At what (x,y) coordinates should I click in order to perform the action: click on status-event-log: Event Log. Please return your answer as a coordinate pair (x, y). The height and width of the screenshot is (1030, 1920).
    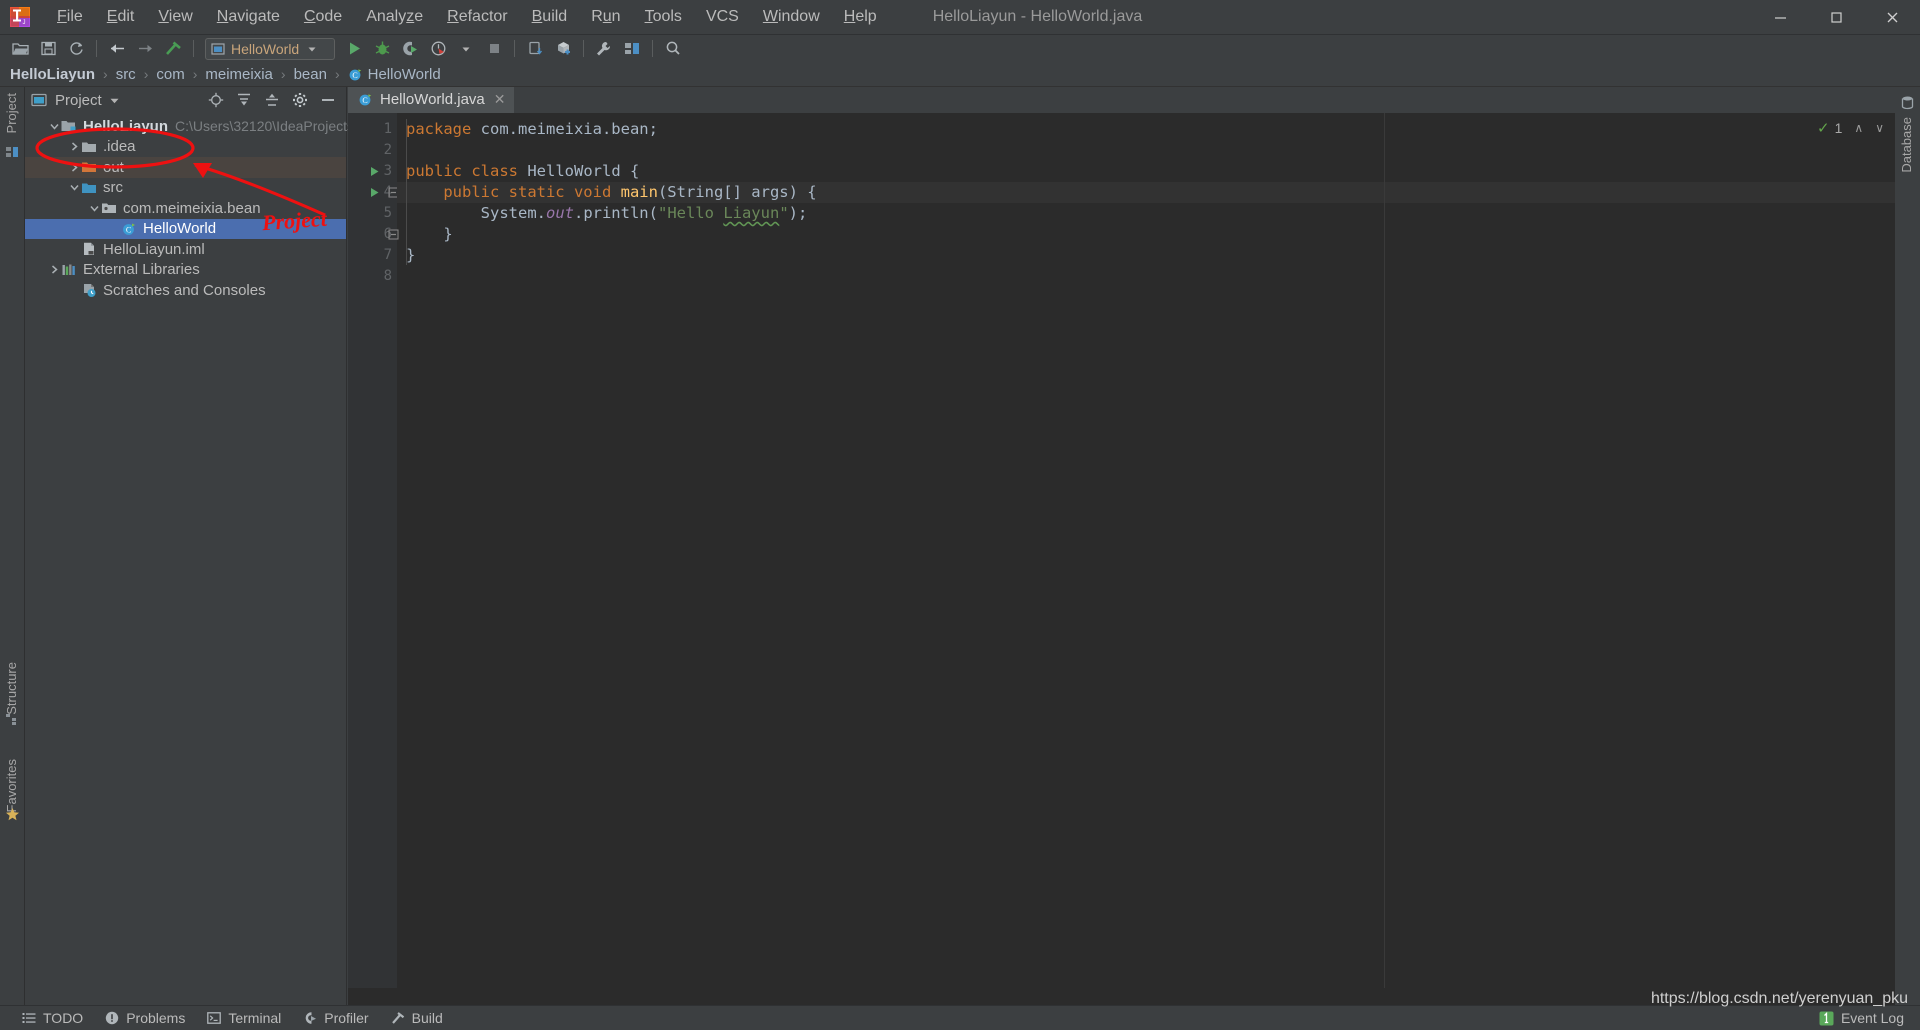
    Looking at the image, I should click on (1869, 1018).